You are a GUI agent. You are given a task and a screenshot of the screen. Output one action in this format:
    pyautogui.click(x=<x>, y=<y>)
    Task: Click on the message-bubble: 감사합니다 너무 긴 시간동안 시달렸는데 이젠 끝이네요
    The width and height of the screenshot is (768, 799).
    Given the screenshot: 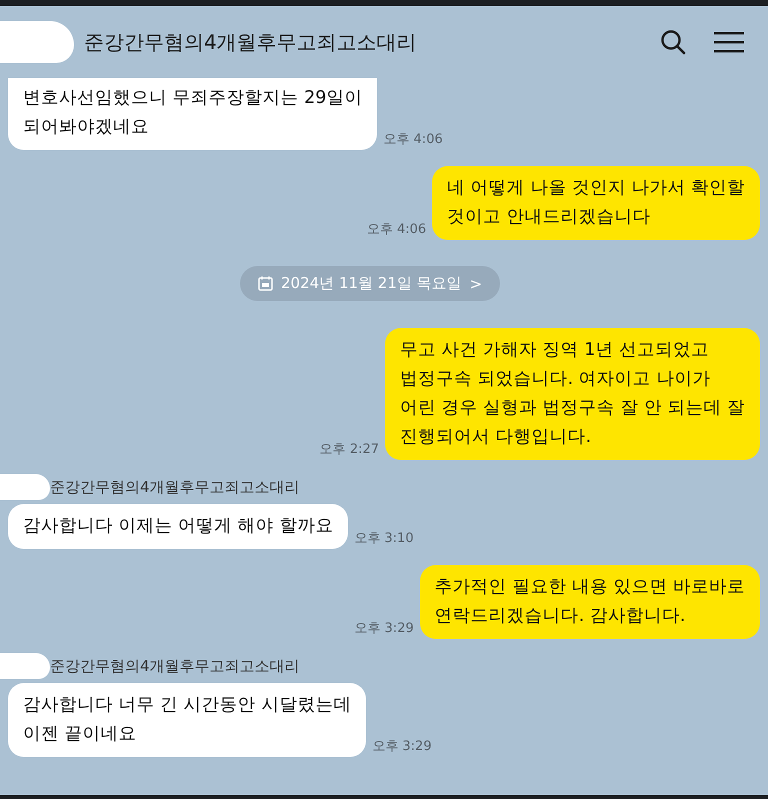 What is the action you would take?
    pyautogui.click(x=187, y=720)
    